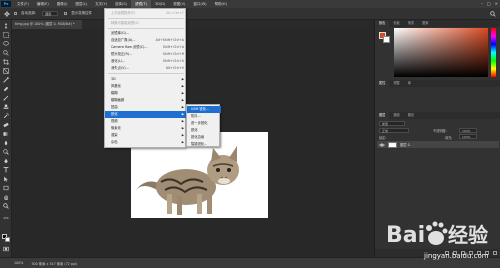  Describe the element at coordinates (6, 53) in the screenshot. I see `quick-select-tool-icon` at that location.